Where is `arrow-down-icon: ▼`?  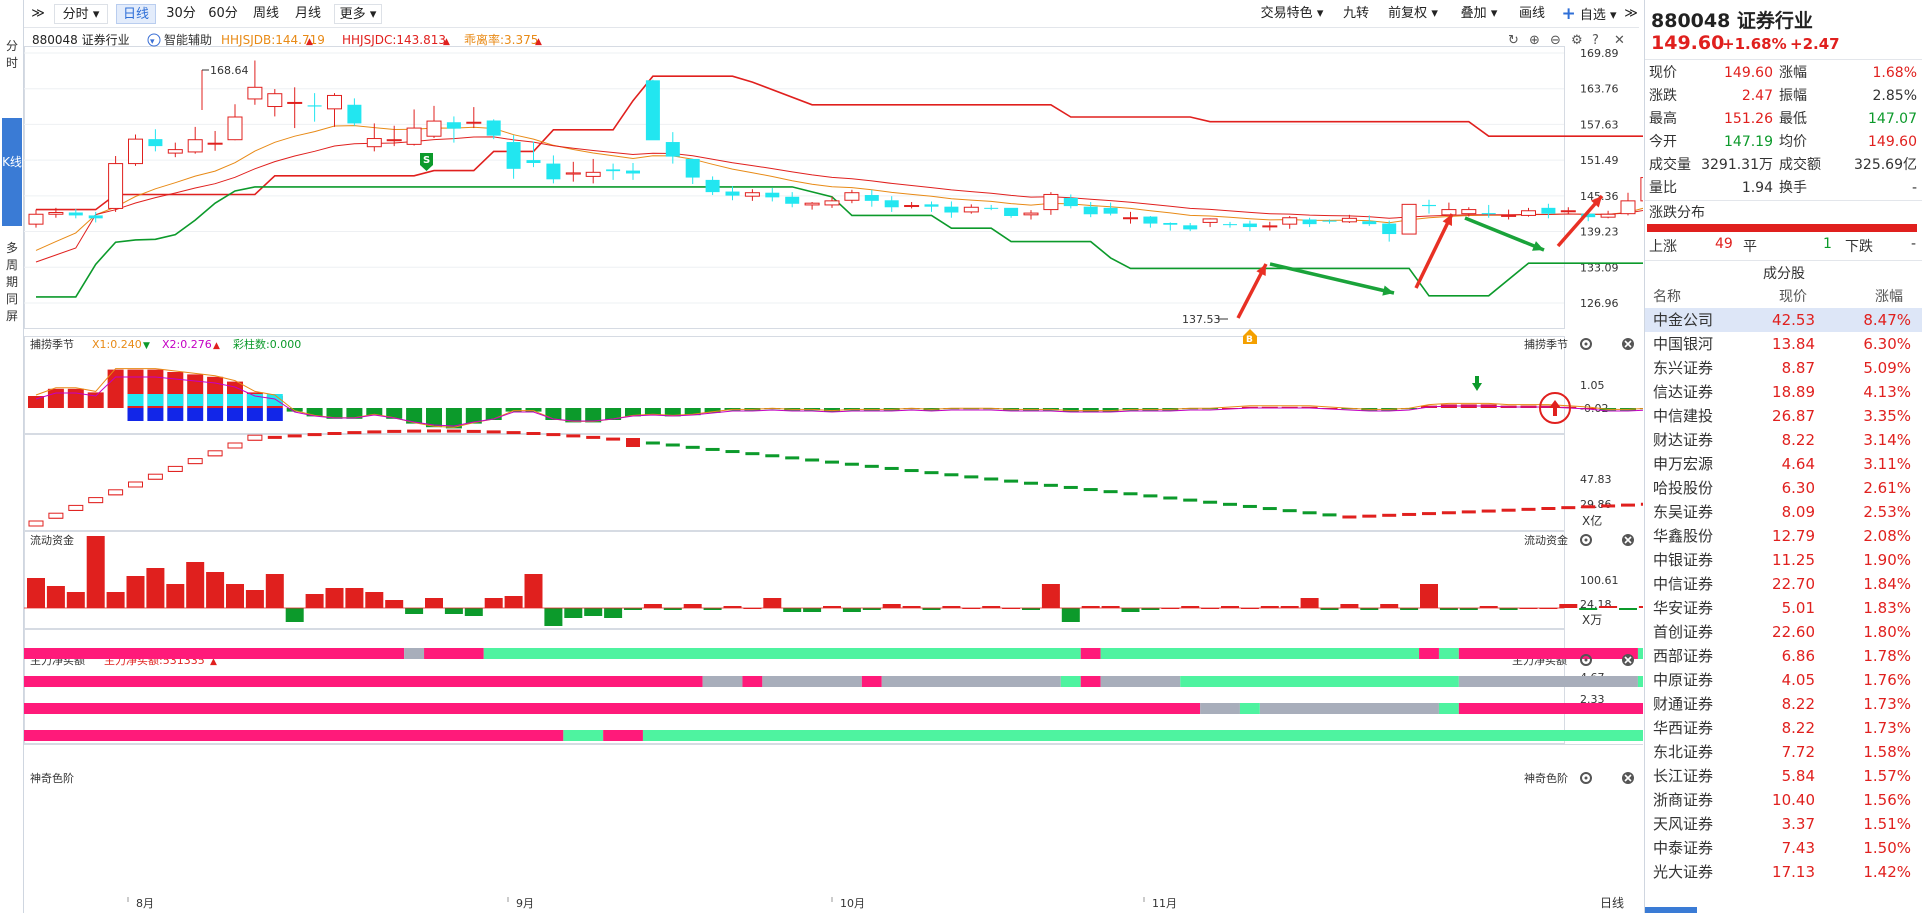
arrow-down-icon: ▼ is located at coordinates (146, 346).